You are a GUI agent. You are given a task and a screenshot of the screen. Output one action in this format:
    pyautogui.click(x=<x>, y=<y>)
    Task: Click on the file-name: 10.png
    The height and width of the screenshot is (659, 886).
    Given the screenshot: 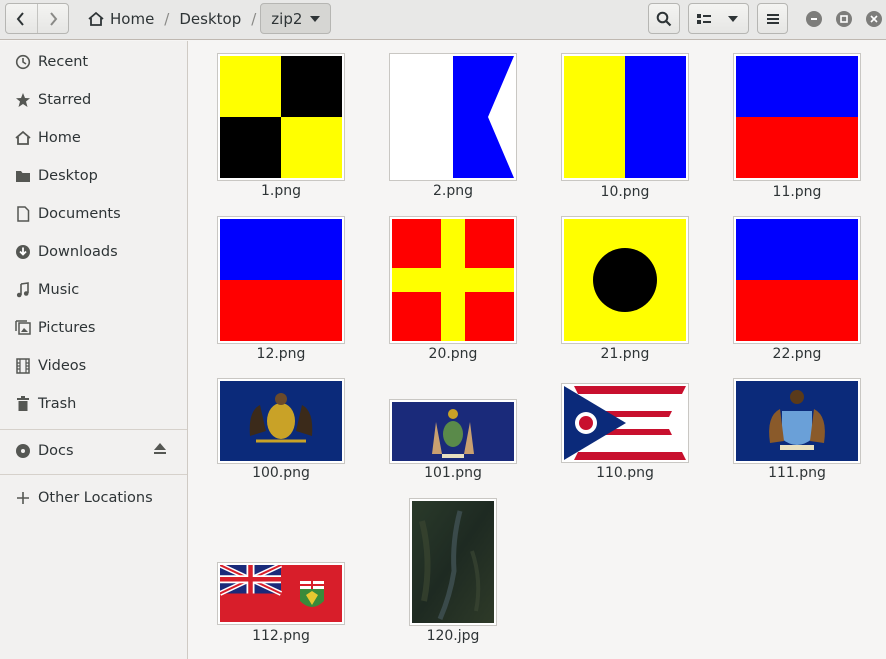 What is the action you would take?
    pyautogui.click(x=625, y=192)
    